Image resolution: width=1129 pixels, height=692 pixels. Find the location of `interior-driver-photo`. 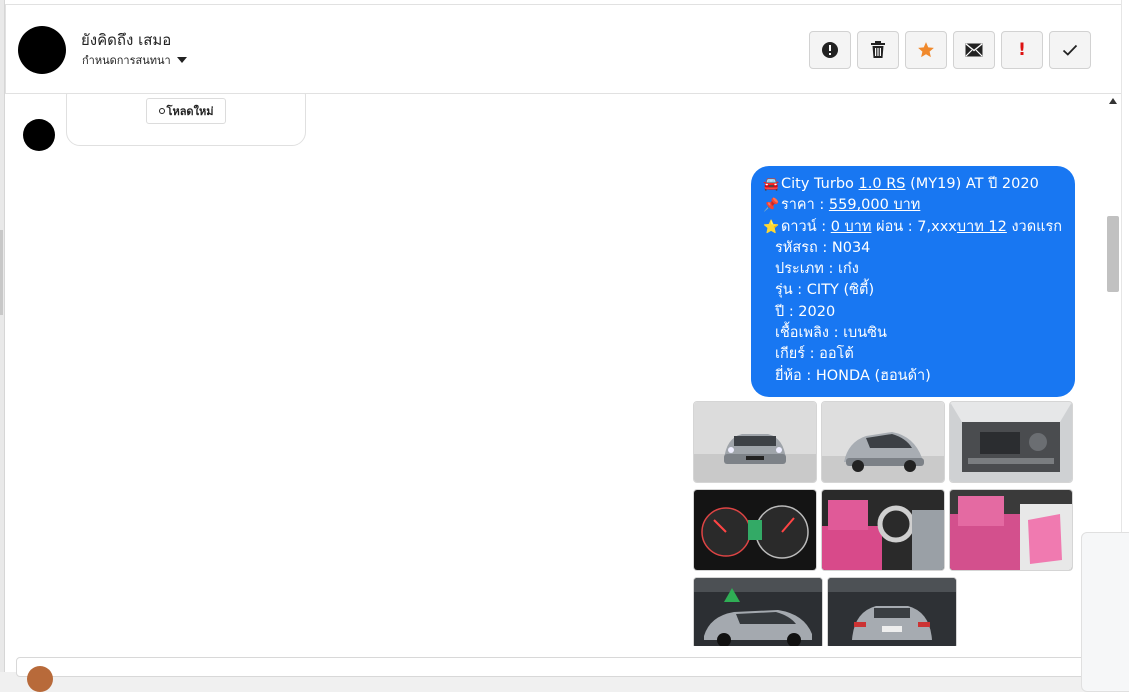

interior-driver-photo is located at coordinates (883, 530).